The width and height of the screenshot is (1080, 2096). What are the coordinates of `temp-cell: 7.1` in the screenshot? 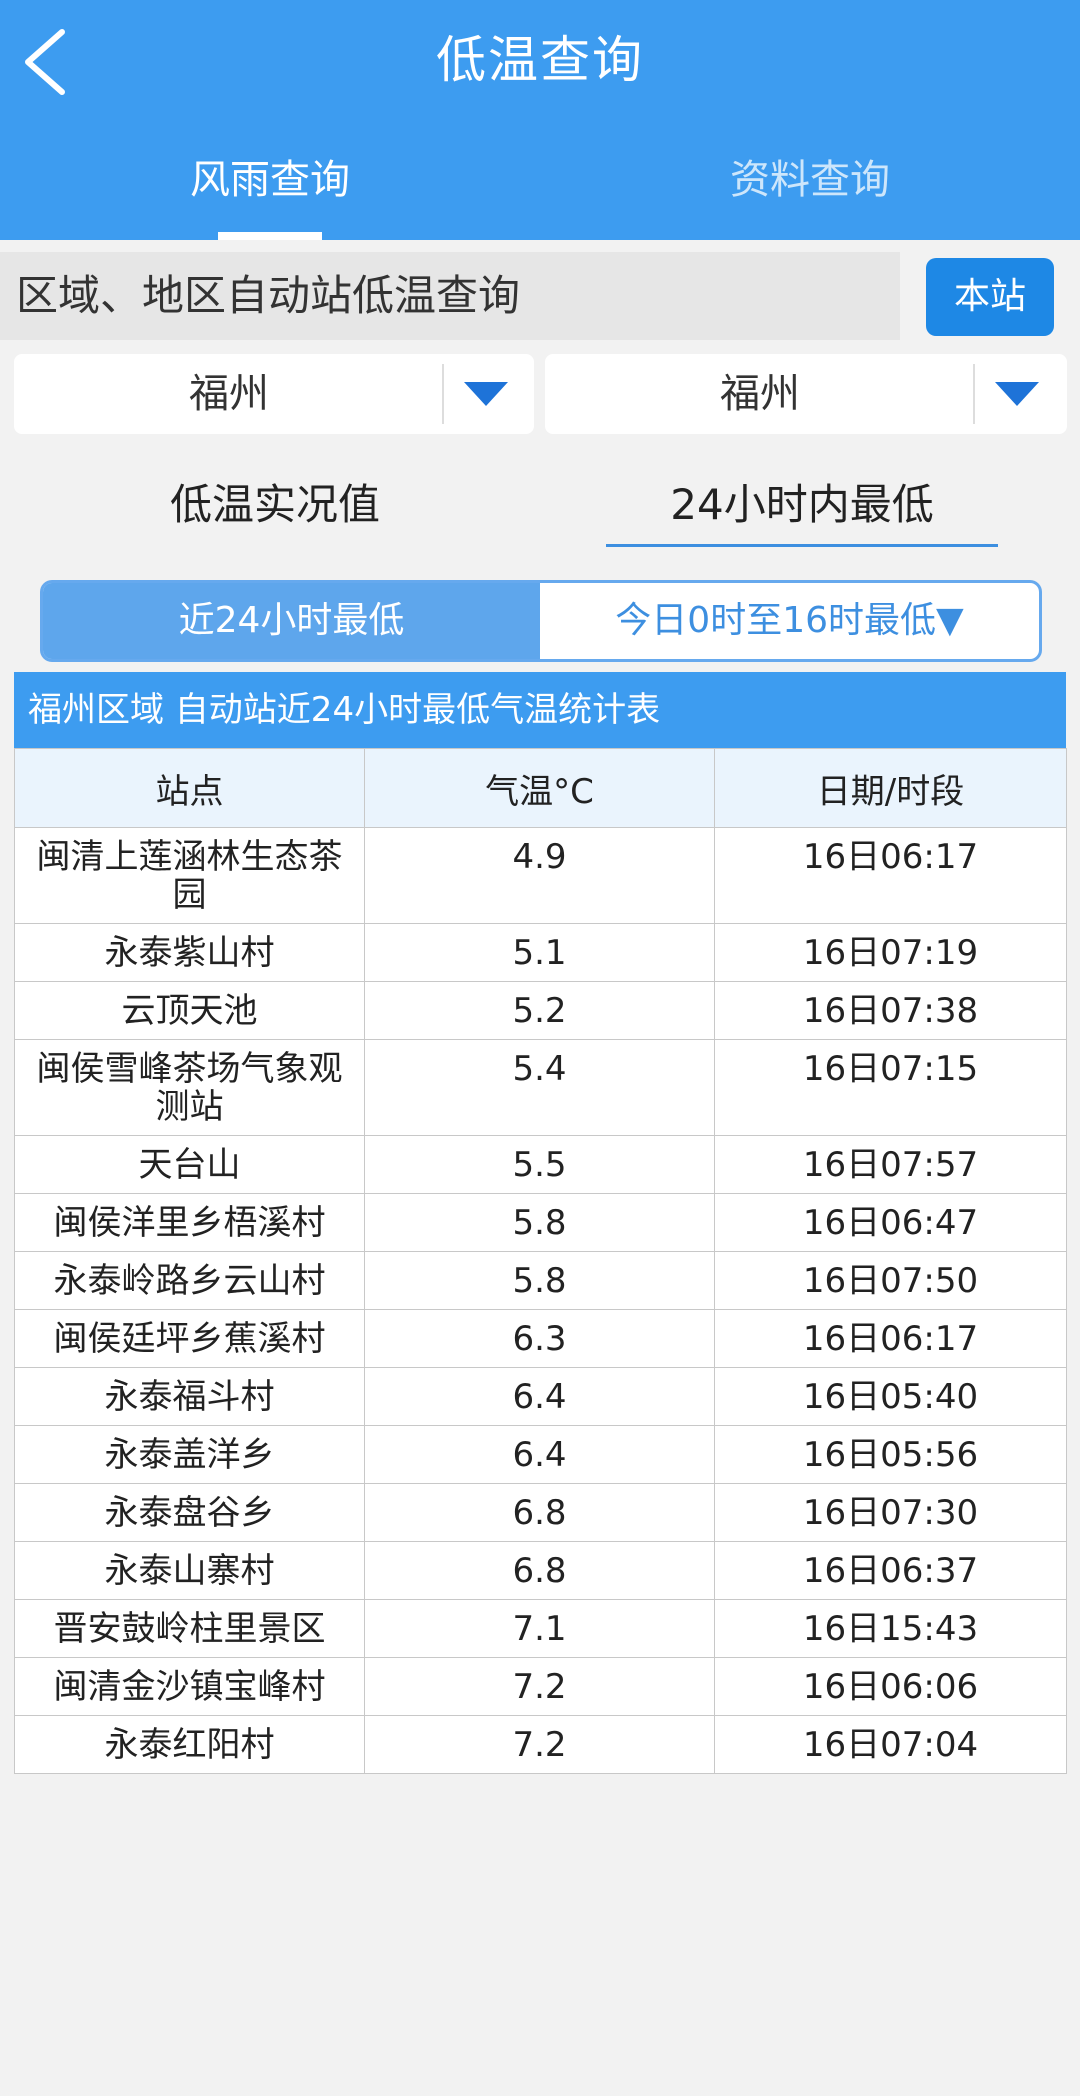 It's located at (539, 1628).